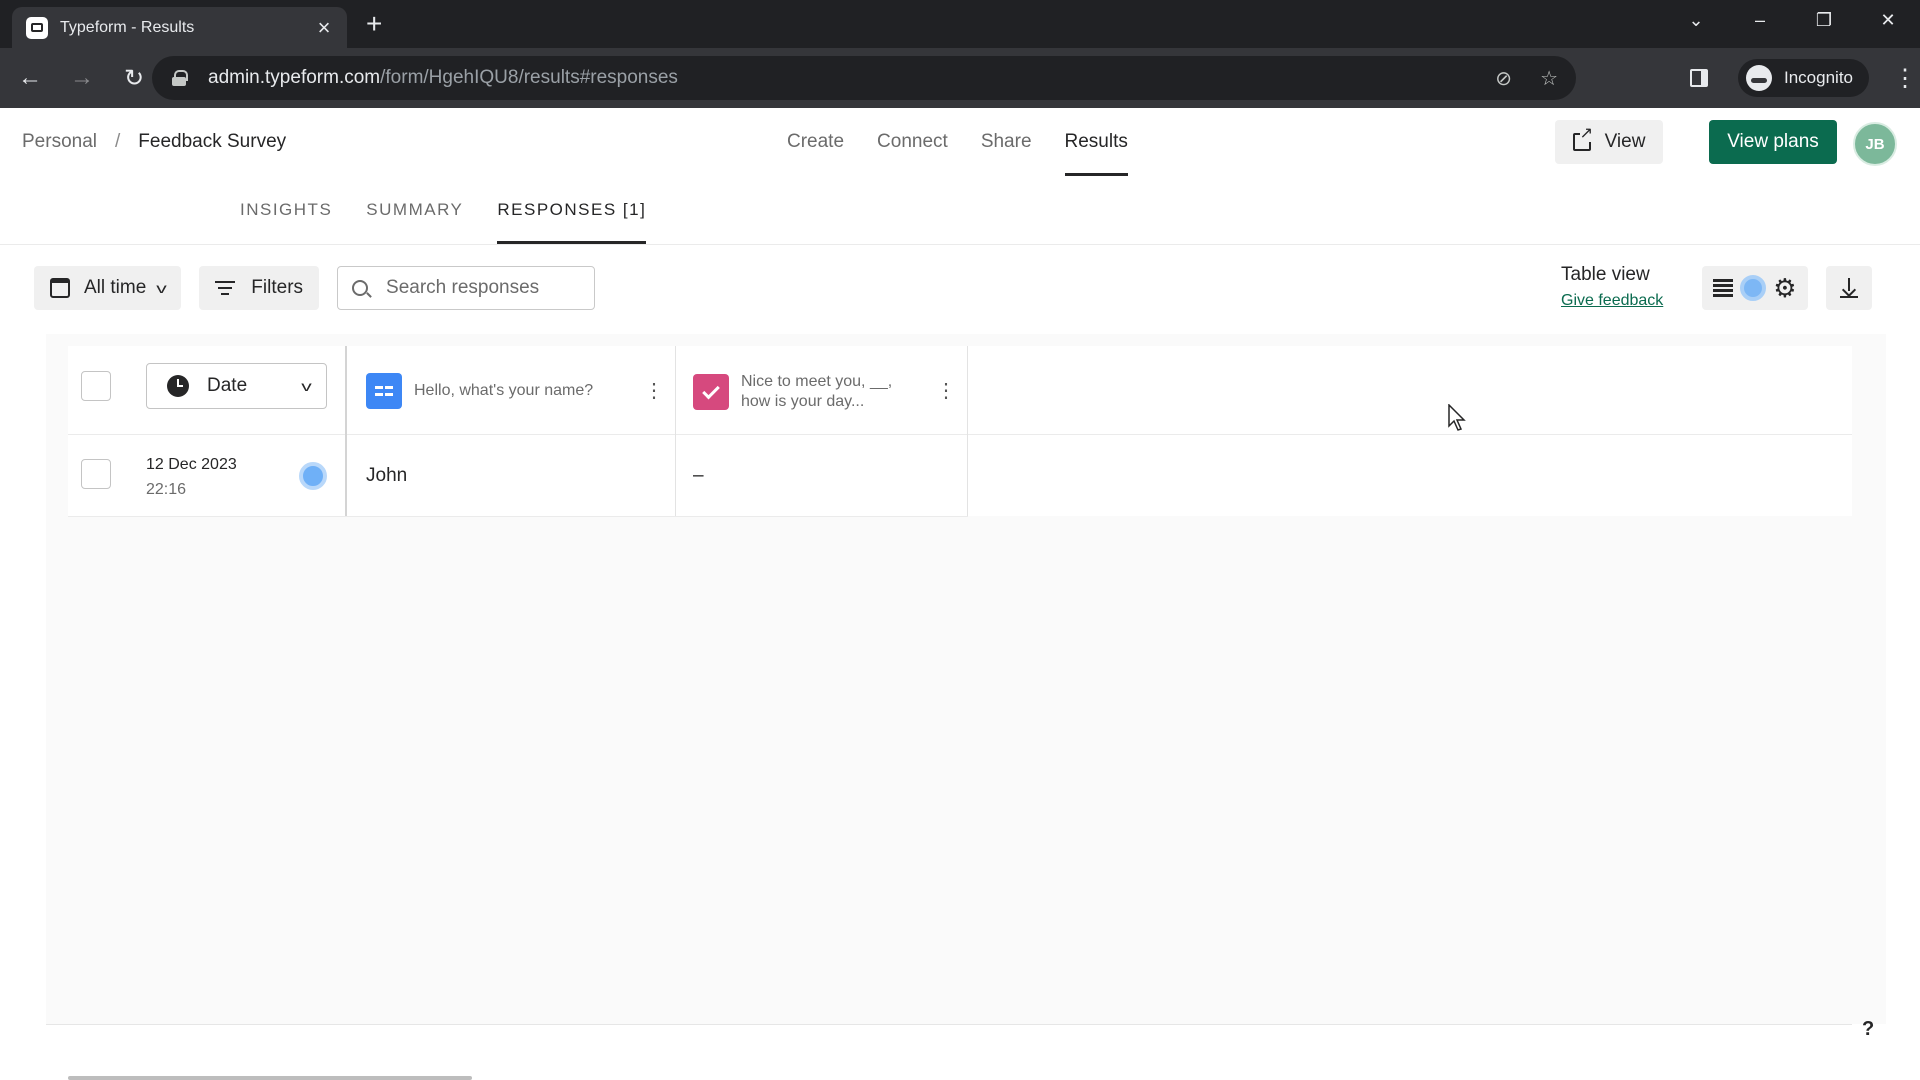 The image size is (1920, 1080). I want to click on table-view-title: Table view, so click(1605, 274).